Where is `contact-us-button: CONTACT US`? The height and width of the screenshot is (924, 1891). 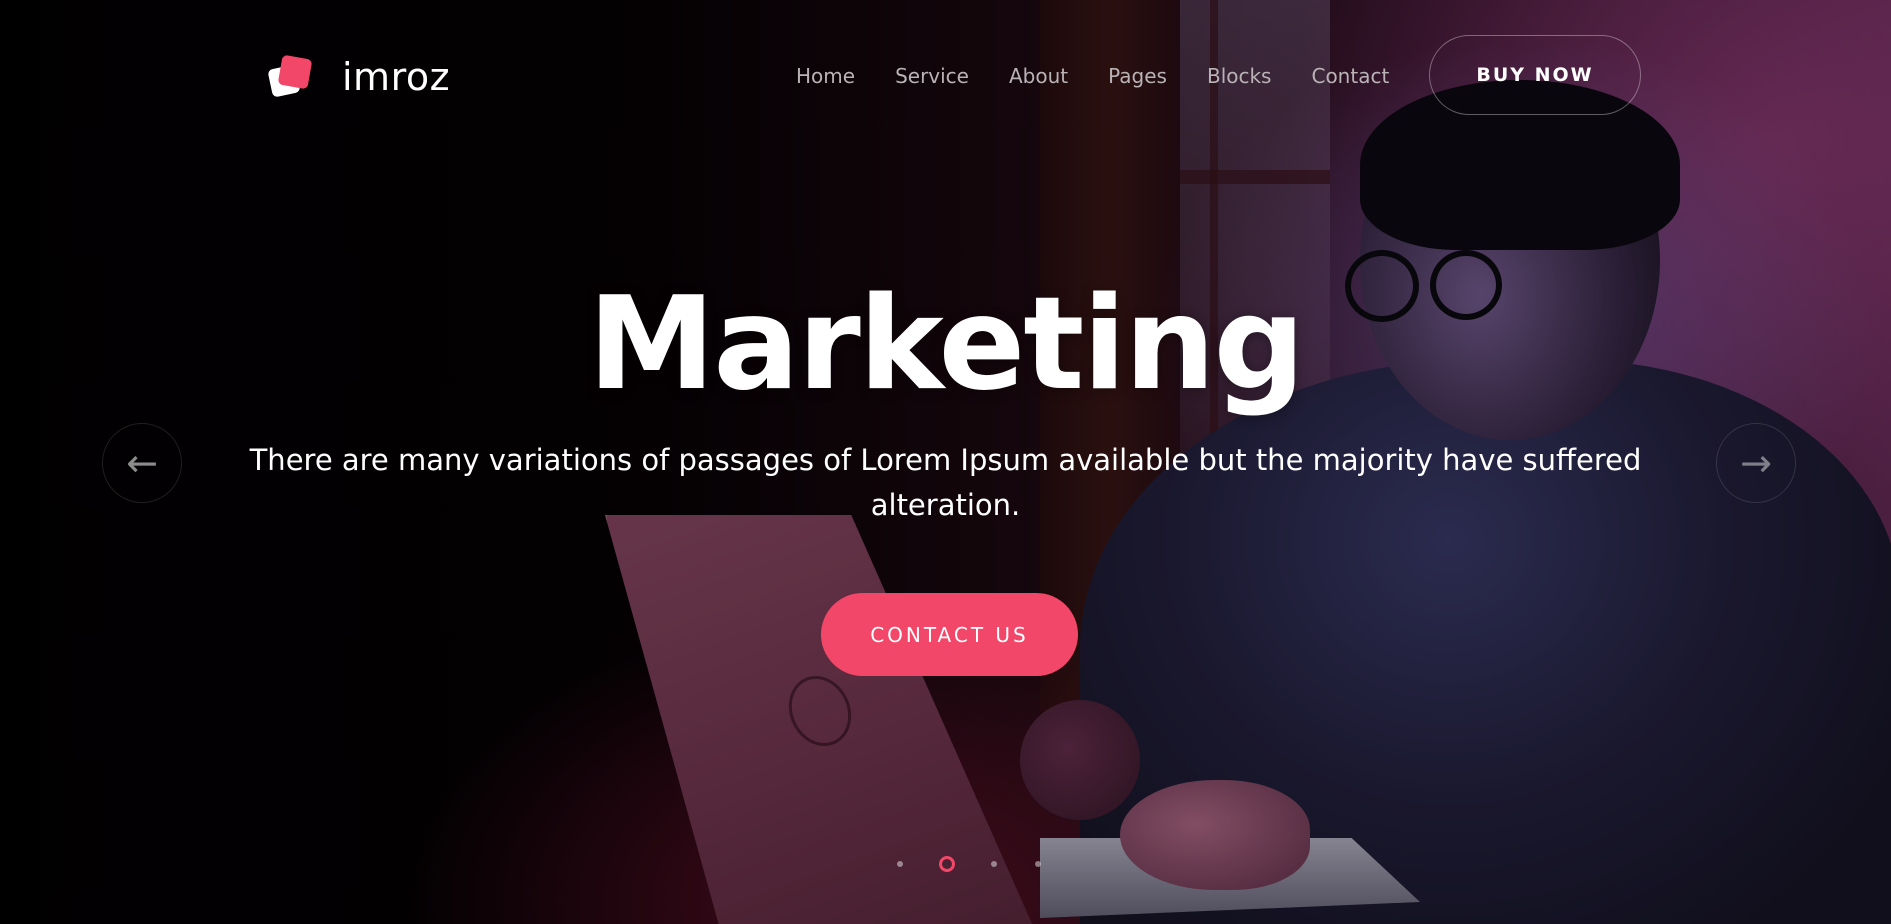
contact-us-button: CONTACT US is located at coordinates (949, 634).